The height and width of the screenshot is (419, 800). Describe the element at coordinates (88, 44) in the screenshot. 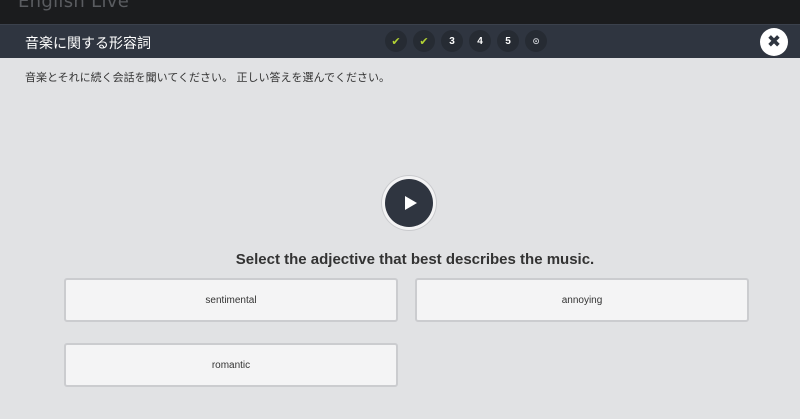

I see `lesson-title: 音楽に関する形容詞` at that location.